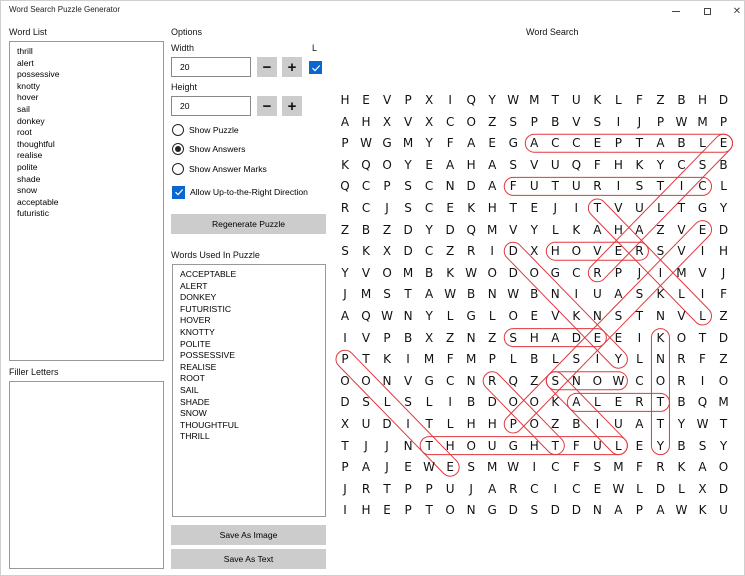 The height and width of the screenshot is (576, 745). What do you see at coordinates (267, 67) in the screenshot?
I see `width-decrement-button: −` at bounding box center [267, 67].